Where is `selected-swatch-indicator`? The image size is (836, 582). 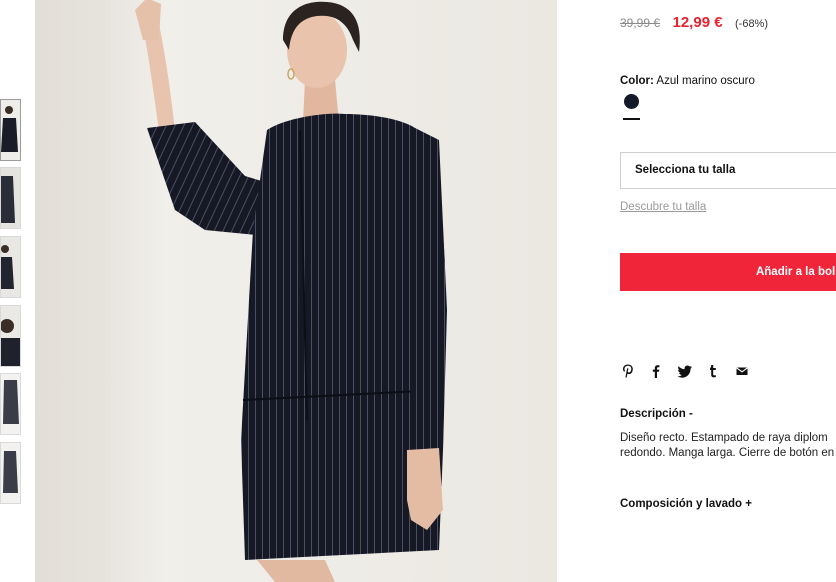 selected-swatch-indicator is located at coordinates (631, 119).